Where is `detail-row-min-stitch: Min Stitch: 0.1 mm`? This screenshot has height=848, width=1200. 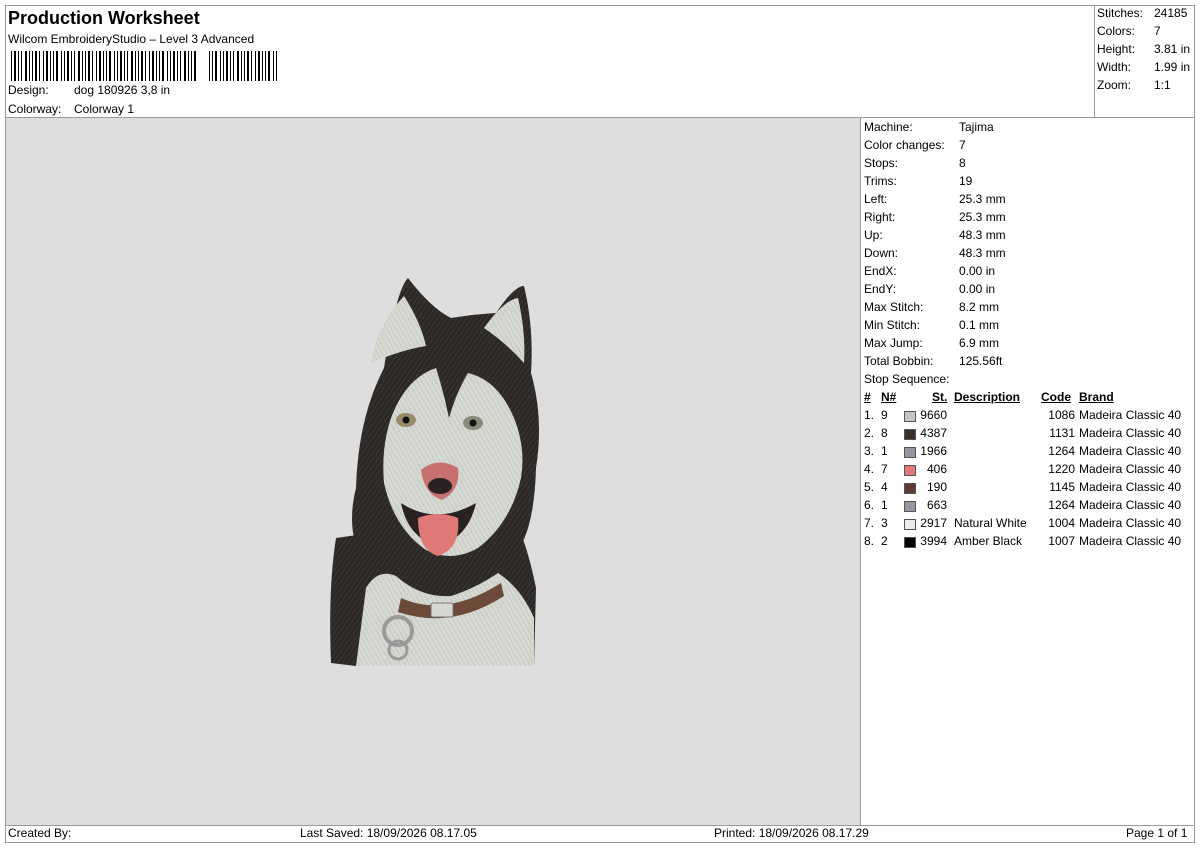 detail-row-min-stitch: Min Stitch: 0.1 mm is located at coordinates (932, 325).